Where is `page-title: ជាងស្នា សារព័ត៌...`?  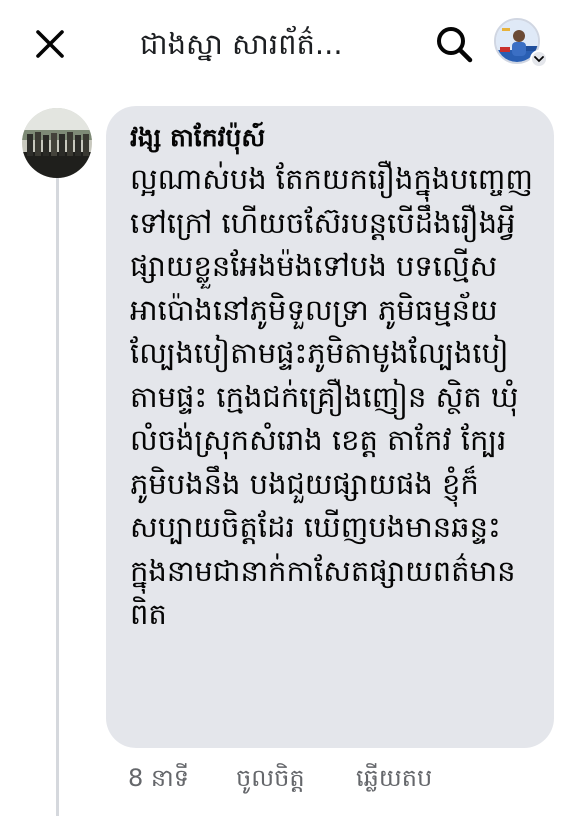
page-title: ជាងស្នា សារព័ត៌... is located at coordinates (241, 44).